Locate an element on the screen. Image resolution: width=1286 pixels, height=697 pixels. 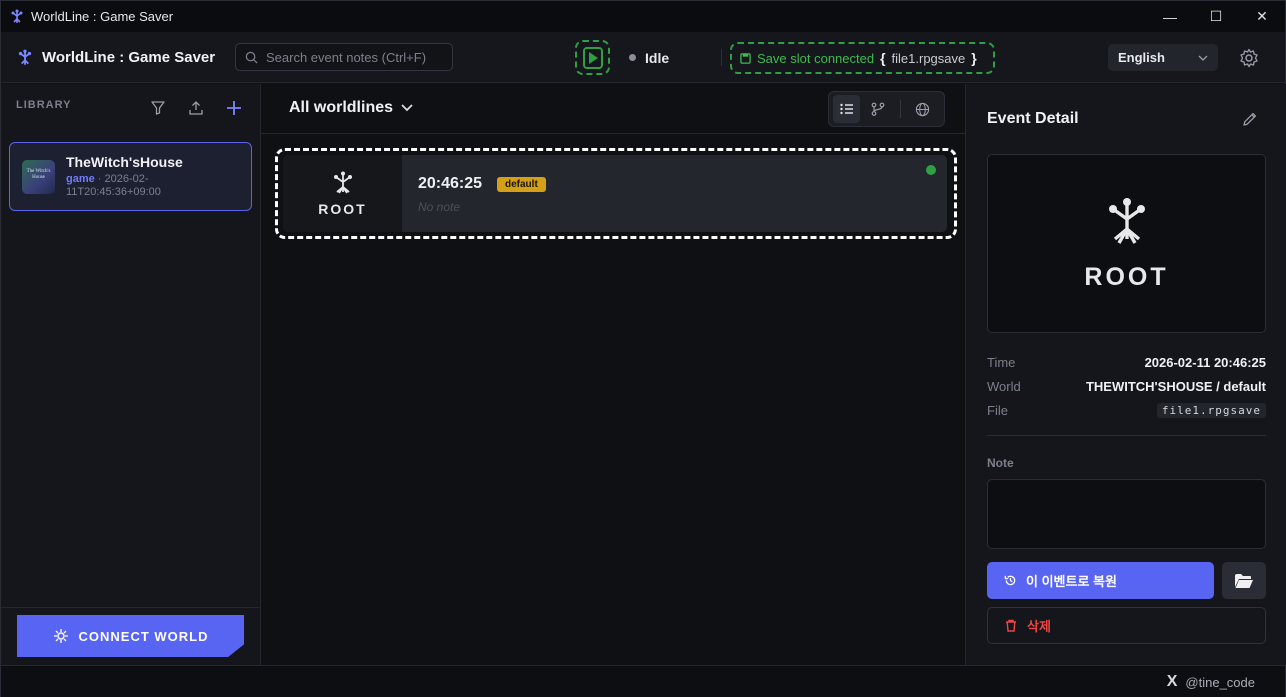
folder-open-icon is located at coordinates (1244, 580).